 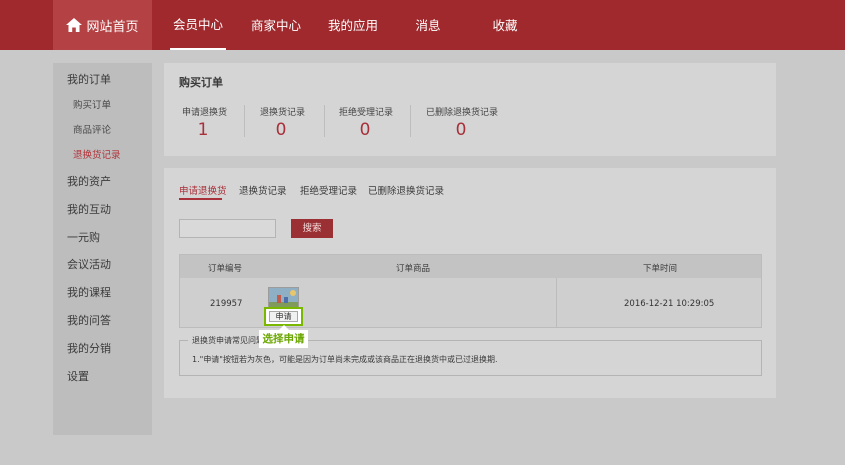 What do you see at coordinates (225, 269) in the screenshot?
I see `column-order-no: 订单编号` at bounding box center [225, 269].